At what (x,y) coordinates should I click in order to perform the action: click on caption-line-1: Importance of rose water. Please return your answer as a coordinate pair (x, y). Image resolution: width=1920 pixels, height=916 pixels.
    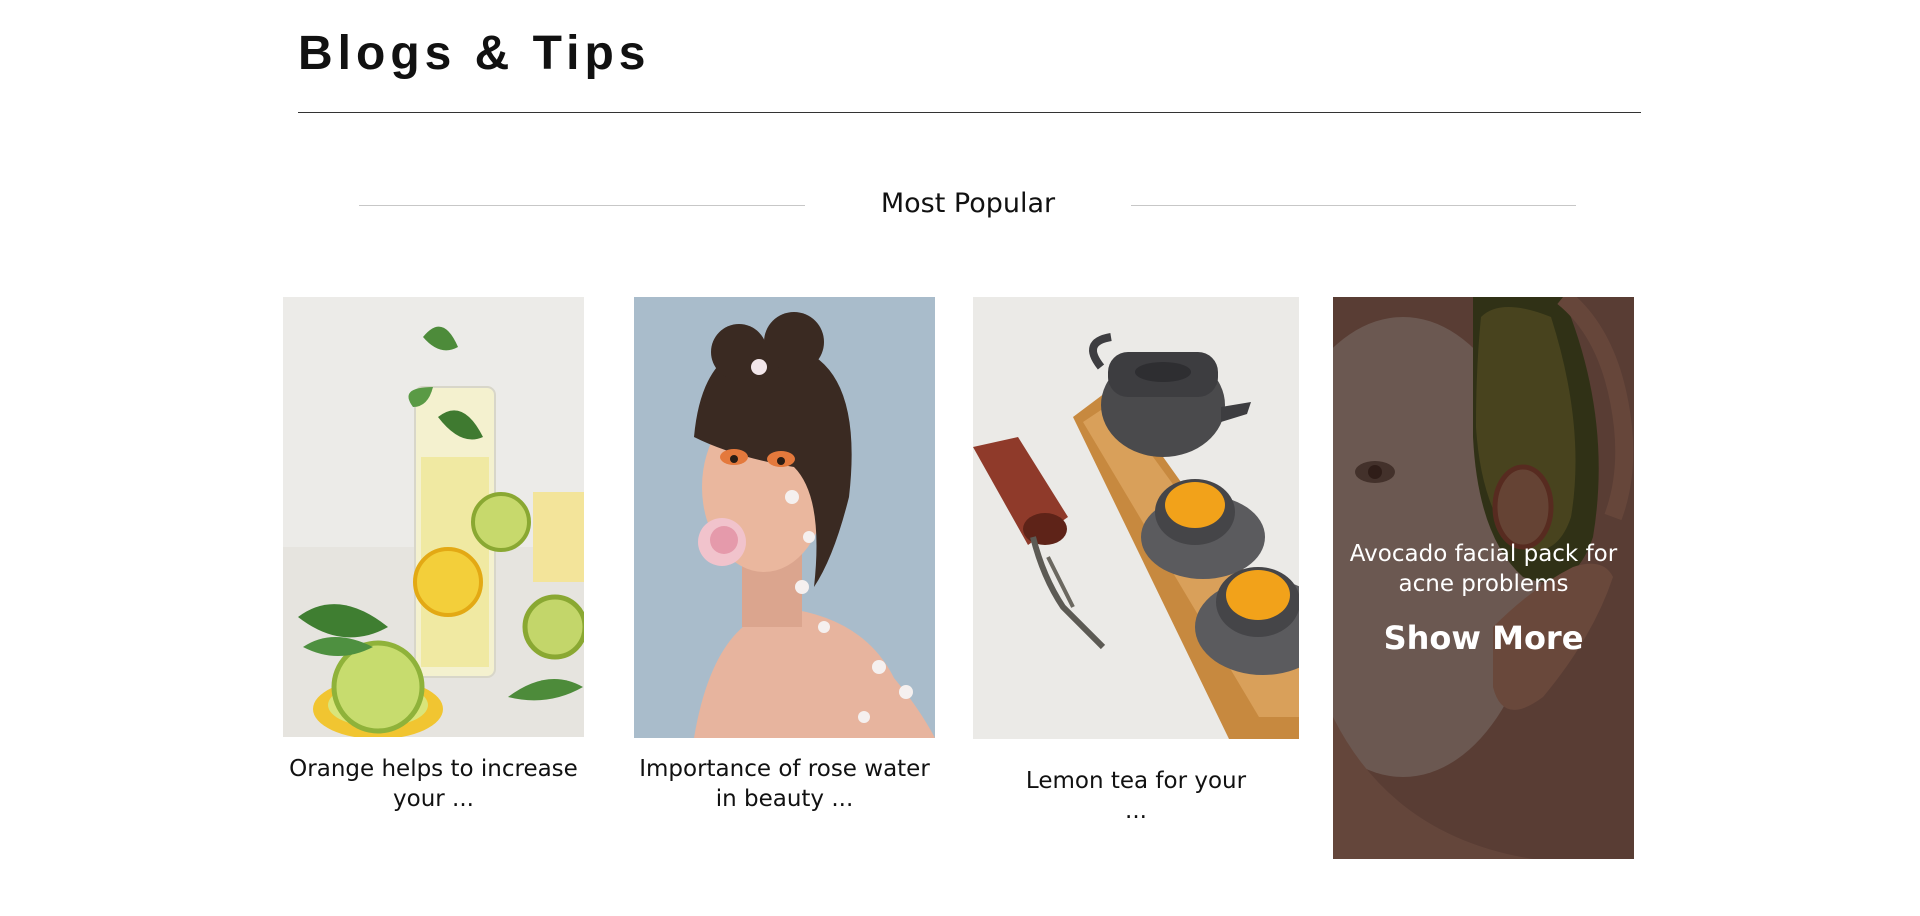
    Looking at the image, I should click on (784, 769).